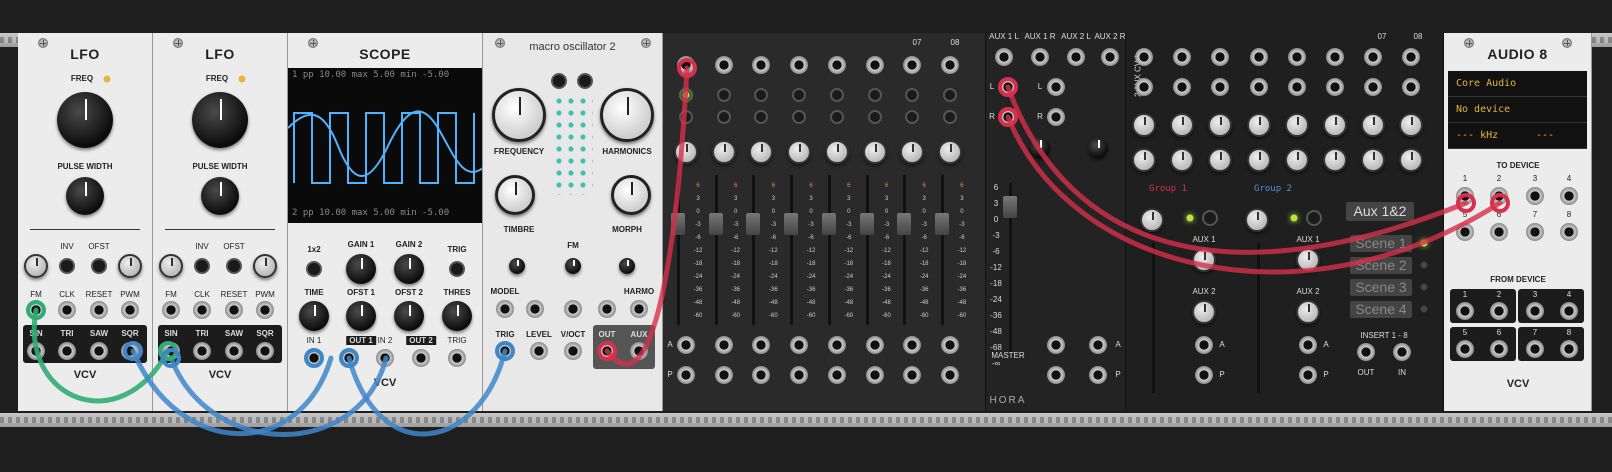  Describe the element at coordinates (171, 266) in the screenshot. I see `fm-attenuator-knob` at that location.